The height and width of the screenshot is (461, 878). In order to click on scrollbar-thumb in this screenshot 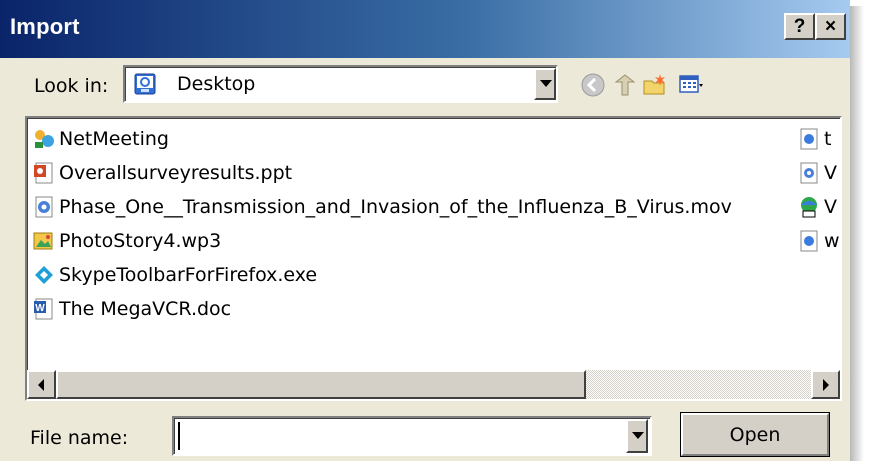, I will do `click(321, 384)`.